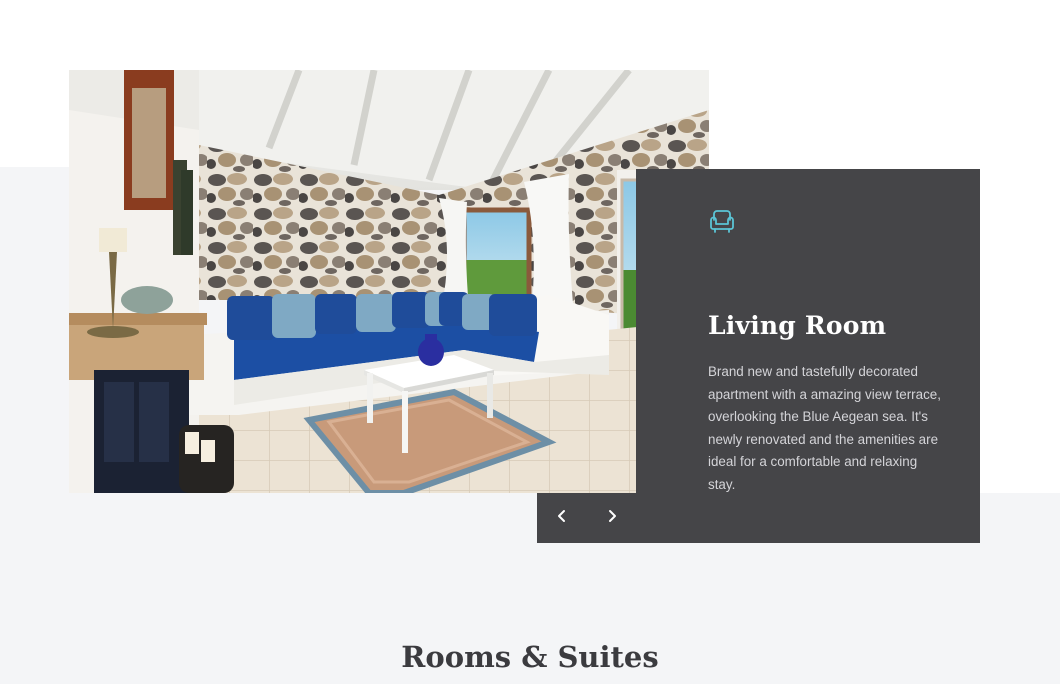 The image size is (1060, 684). I want to click on chevron-right-icon, so click(612, 518).